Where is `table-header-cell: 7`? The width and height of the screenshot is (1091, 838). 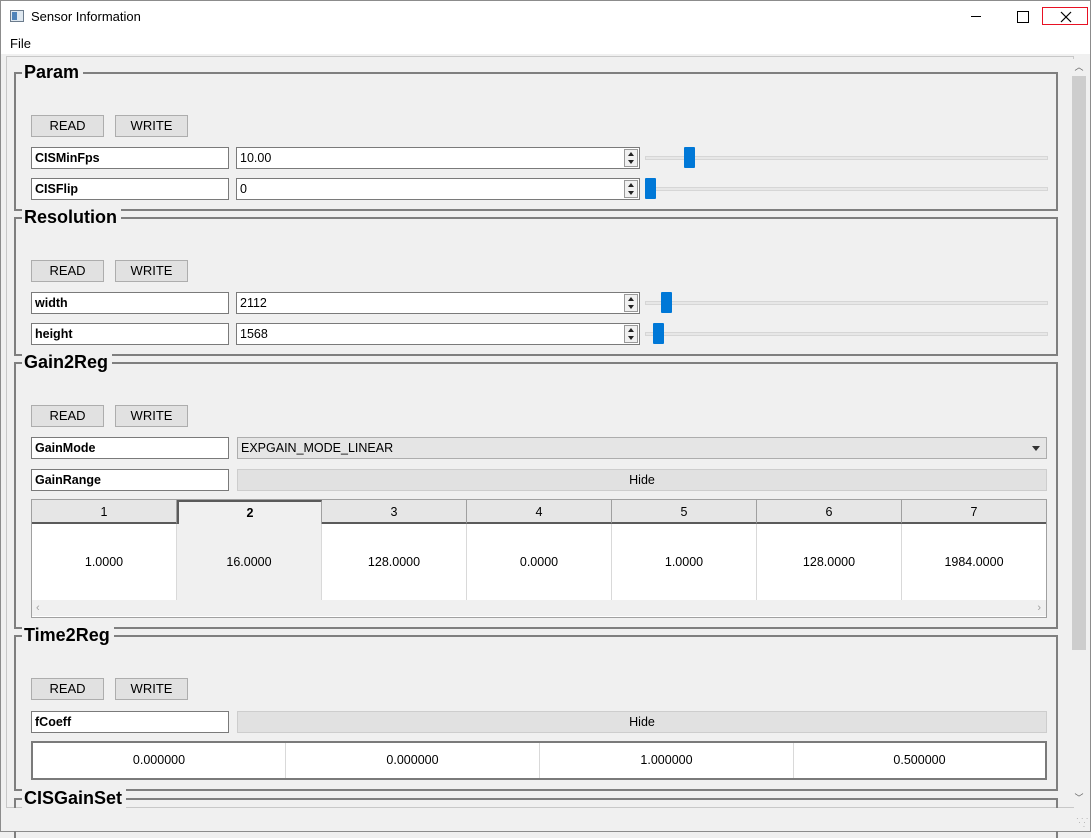
table-header-cell: 7 is located at coordinates (974, 512).